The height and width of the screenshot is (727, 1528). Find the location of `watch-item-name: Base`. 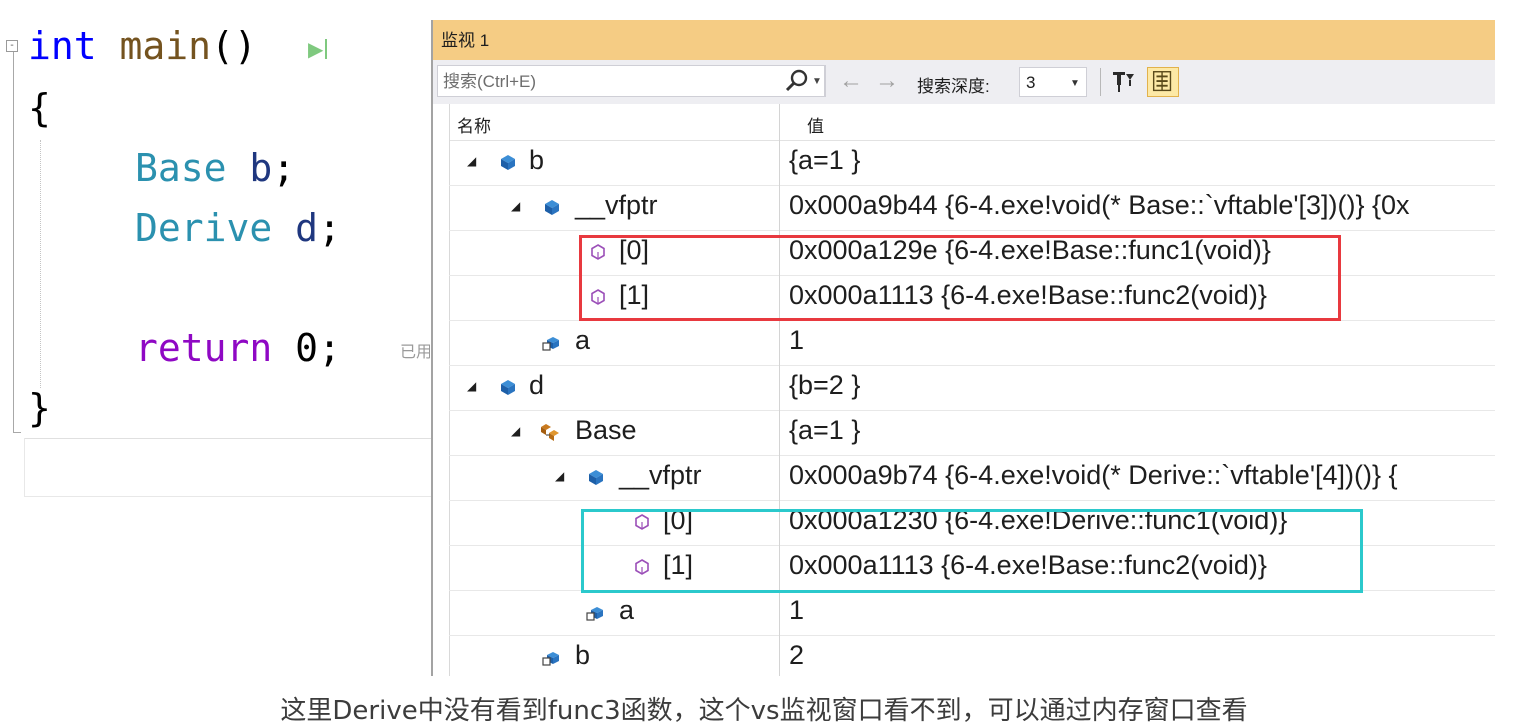

watch-item-name: Base is located at coordinates (606, 430).